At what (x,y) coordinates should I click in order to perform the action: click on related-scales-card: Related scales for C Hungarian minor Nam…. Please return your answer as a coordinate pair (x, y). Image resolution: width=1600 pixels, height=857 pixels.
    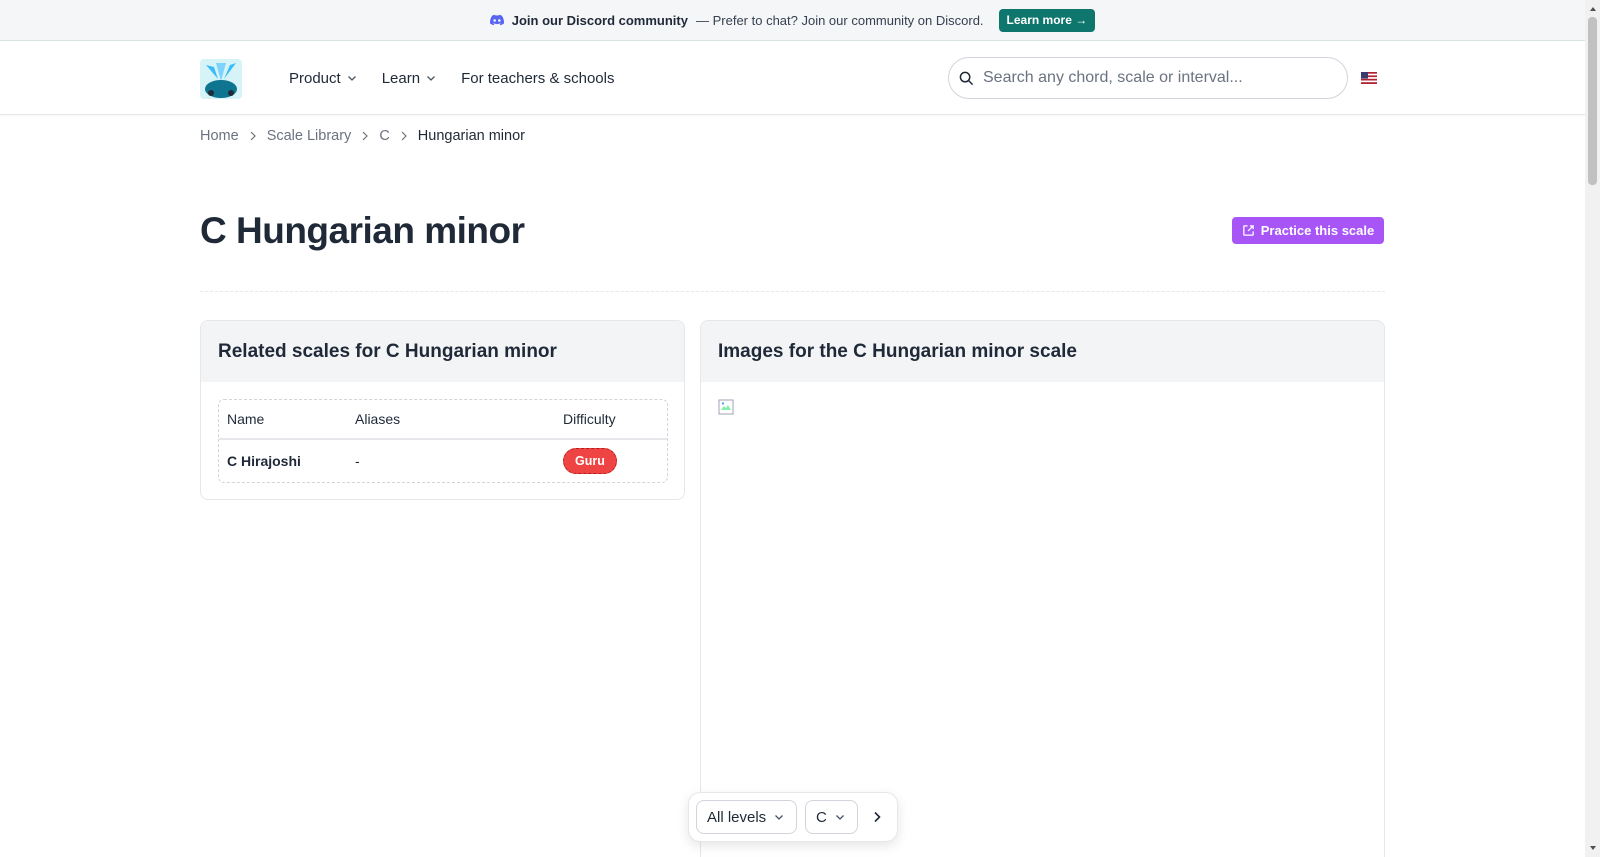
    Looking at the image, I should click on (442, 410).